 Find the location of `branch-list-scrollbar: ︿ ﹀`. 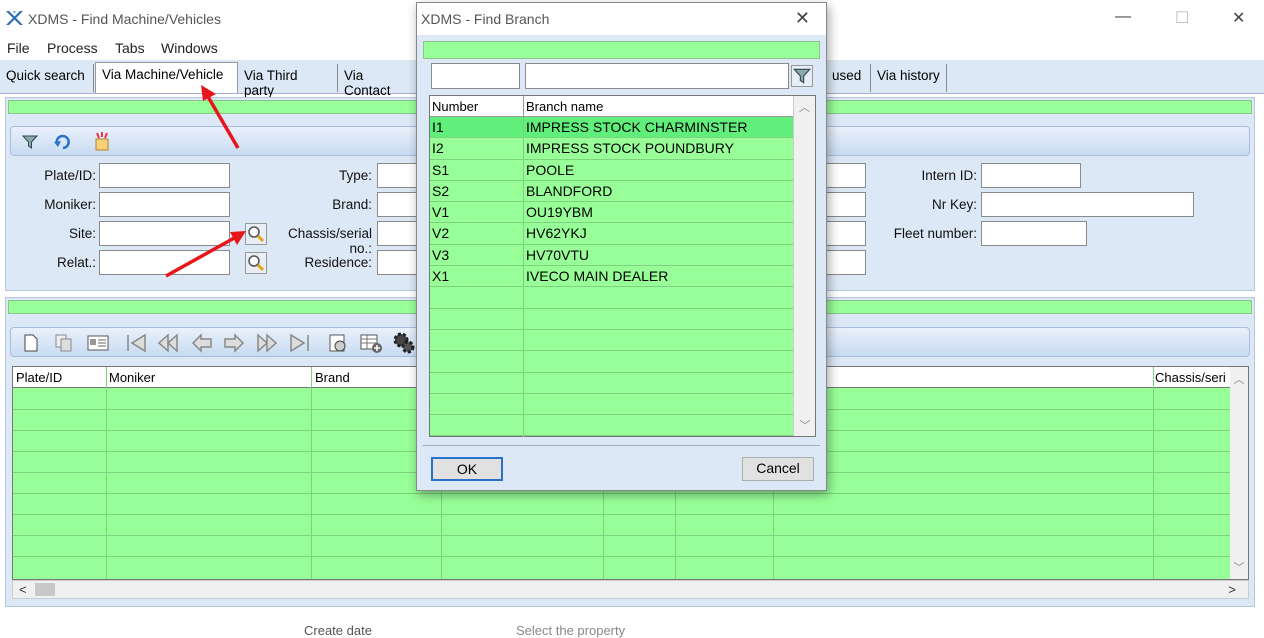

branch-list-scrollbar: ︿ ﹀ is located at coordinates (804, 266).